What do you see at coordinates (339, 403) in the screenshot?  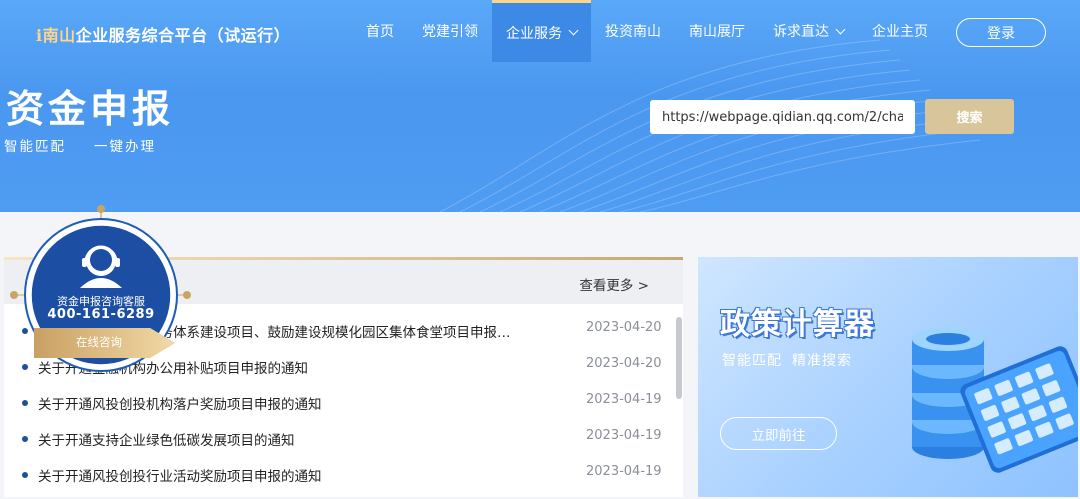 I see `list-item: 关于开通风投创投机构落户奖励项目申报的通知 2023-04-19` at bounding box center [339, 403].